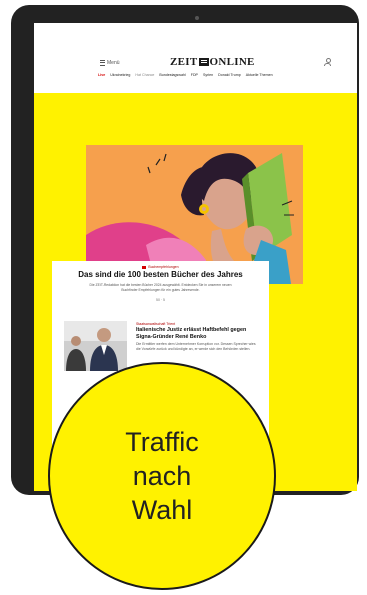 The height and width of the screenshot is (595, 367). I want to click on logo-text-right: ONLINE, so click(232, 62).